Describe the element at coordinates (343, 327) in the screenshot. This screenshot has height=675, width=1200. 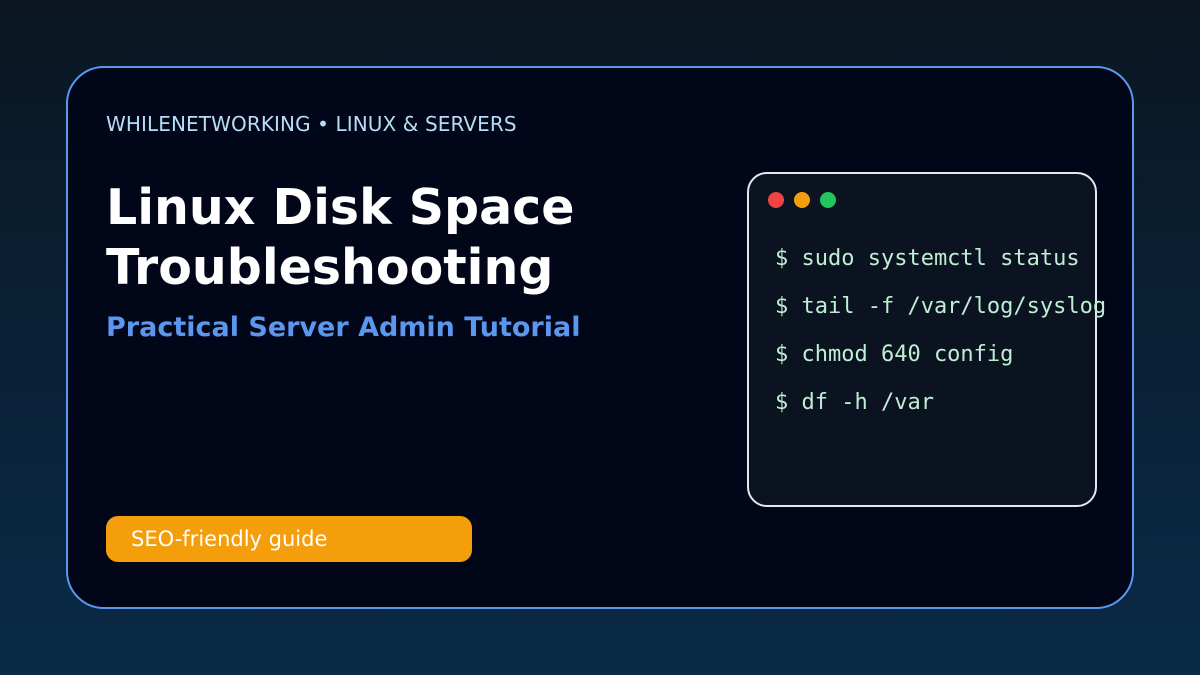
I see `subtitle: Practical Server Admin Tutorial` at that location.